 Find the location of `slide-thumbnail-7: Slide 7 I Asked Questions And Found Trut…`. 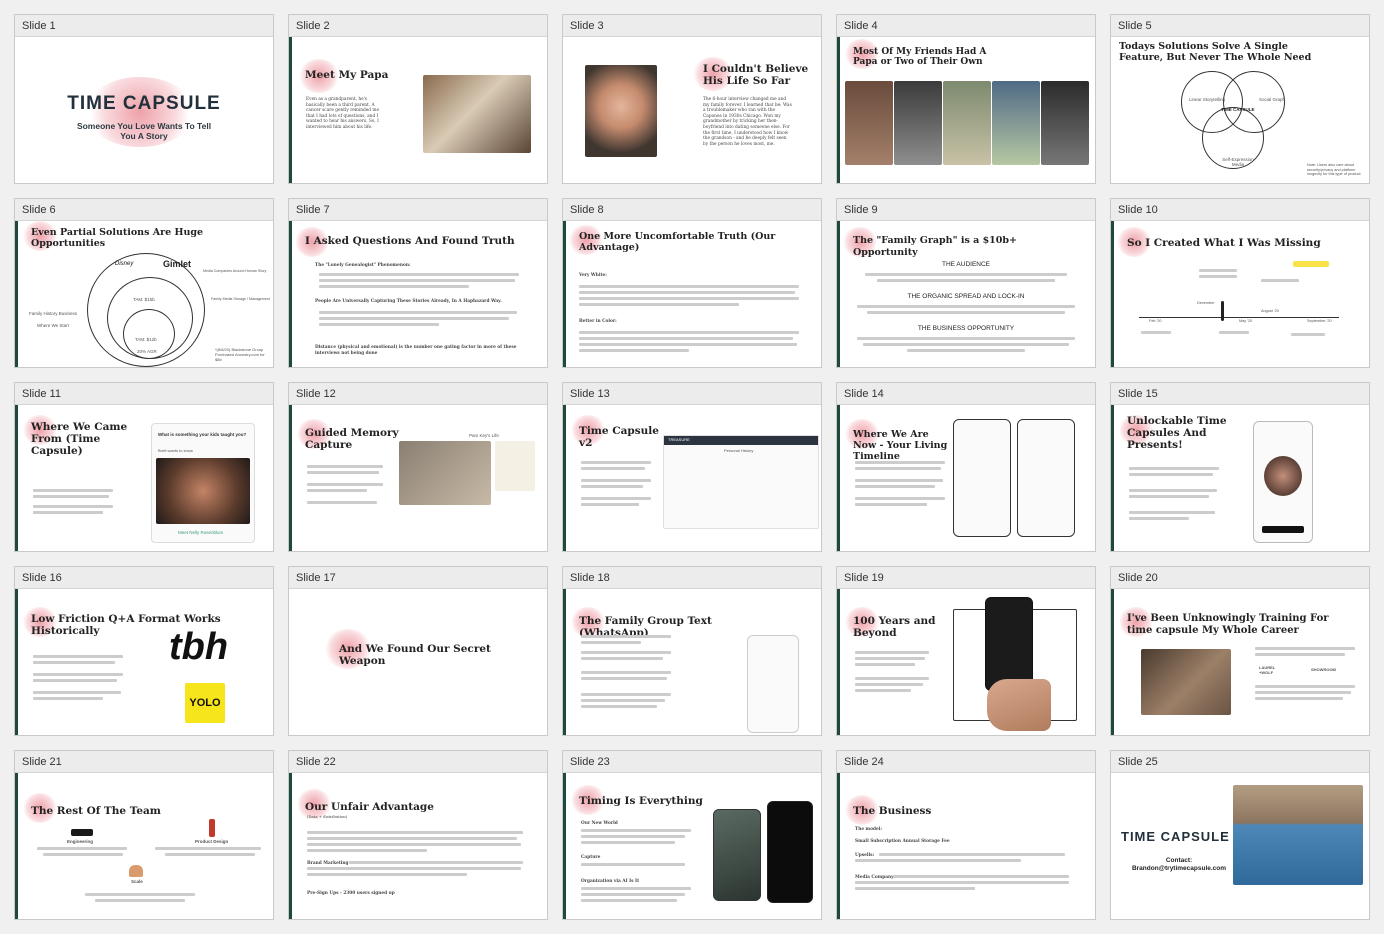

slide-thumbnail-7: Slide 7 I Asked Questions And Found Trut… is located at coordinates (418, 283).